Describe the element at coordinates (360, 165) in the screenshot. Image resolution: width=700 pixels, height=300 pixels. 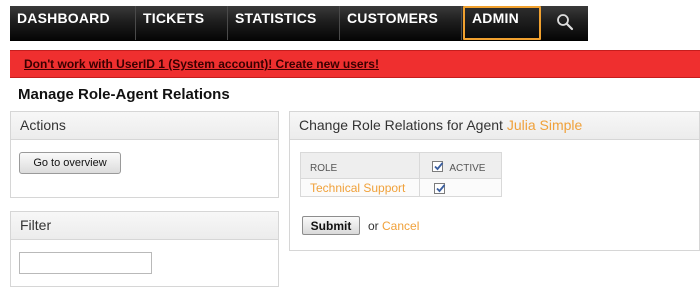
I see `column-role: ROLE` at that location.